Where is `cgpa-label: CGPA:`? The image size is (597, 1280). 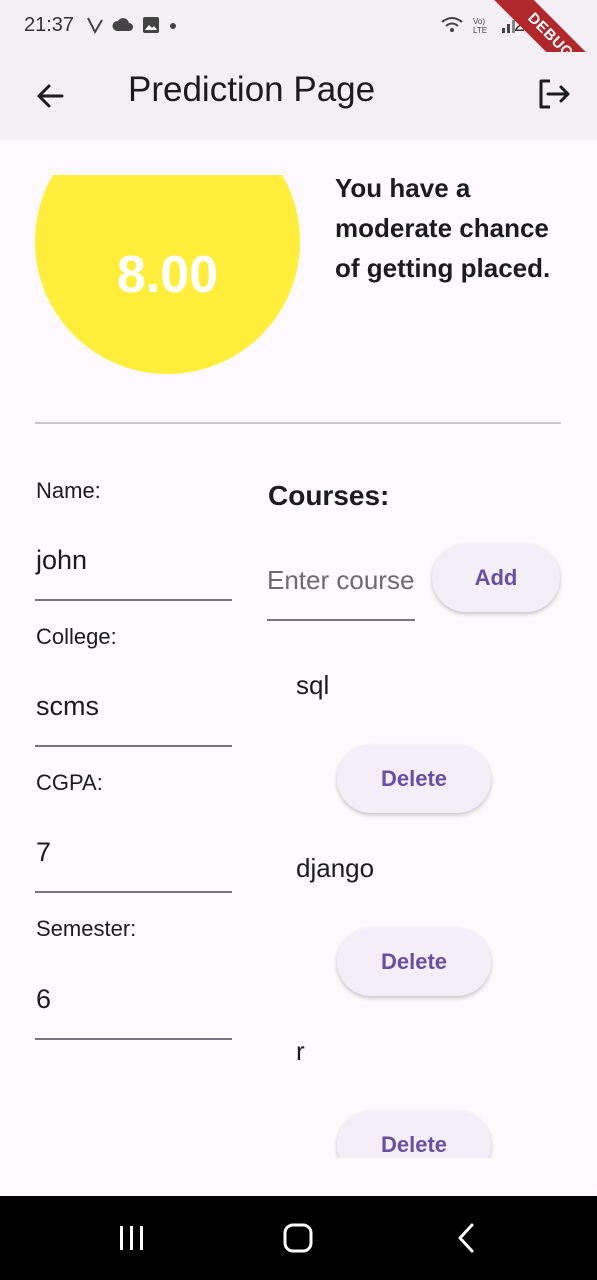
cgpa-label: CGPA: is located at coordinates (69, 782).